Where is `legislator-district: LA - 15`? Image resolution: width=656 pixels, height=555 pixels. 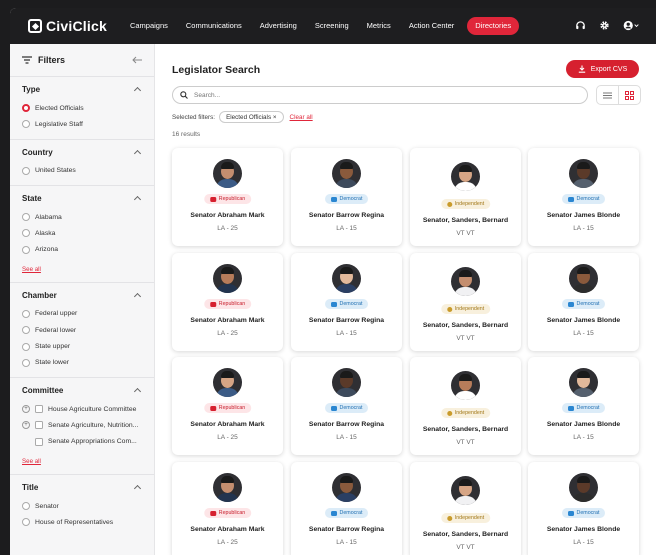 legislator-district: LA - 15 is located at coordinates (346, 333).